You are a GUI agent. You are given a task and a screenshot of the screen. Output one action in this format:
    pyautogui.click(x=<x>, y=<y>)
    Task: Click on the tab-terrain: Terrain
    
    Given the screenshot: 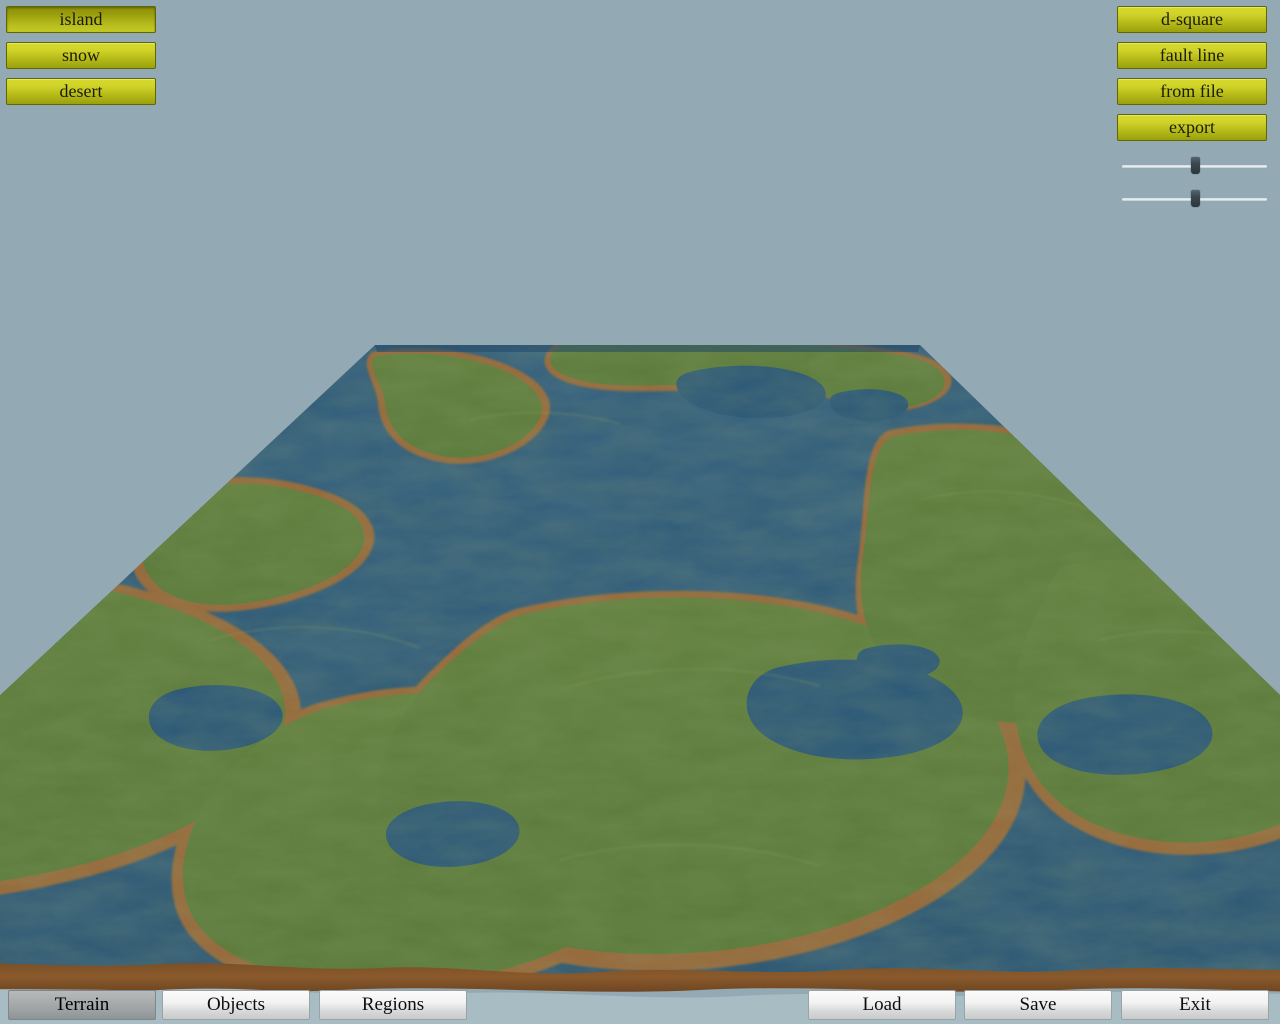 What is the action you would take?
    pyautogui.click(x=82, y=1005)
    